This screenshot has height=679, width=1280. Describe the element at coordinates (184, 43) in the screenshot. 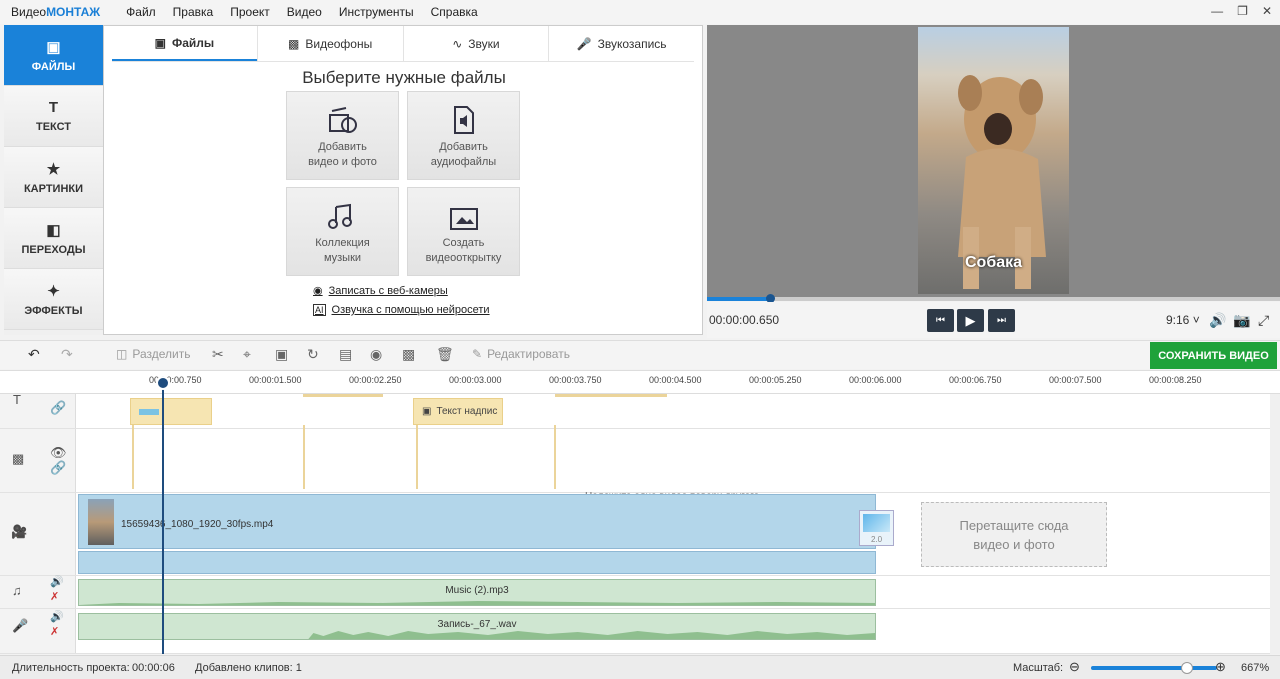

I see `tab-files: ▣ Файлы` at that location.